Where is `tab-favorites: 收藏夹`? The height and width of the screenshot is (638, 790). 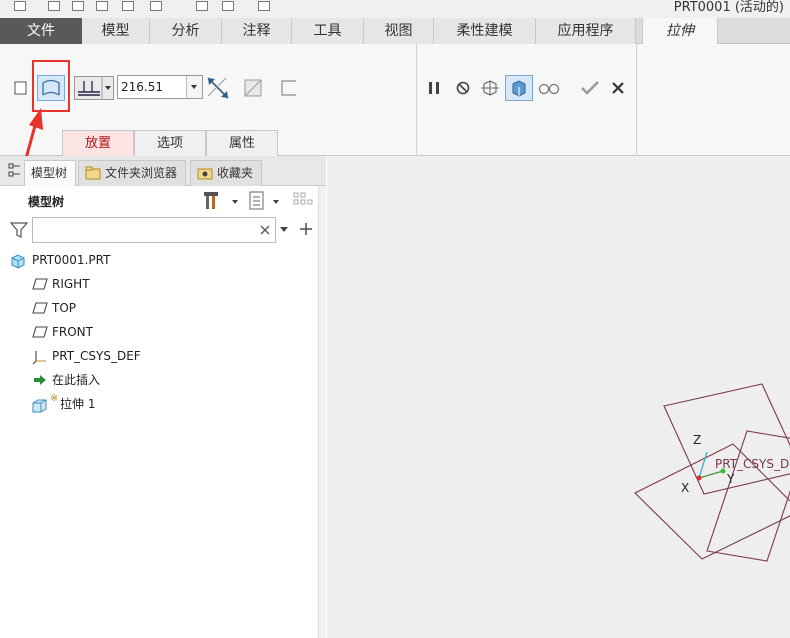 tab-favorites: 收藏夹 is located at coordinates (226, 173).